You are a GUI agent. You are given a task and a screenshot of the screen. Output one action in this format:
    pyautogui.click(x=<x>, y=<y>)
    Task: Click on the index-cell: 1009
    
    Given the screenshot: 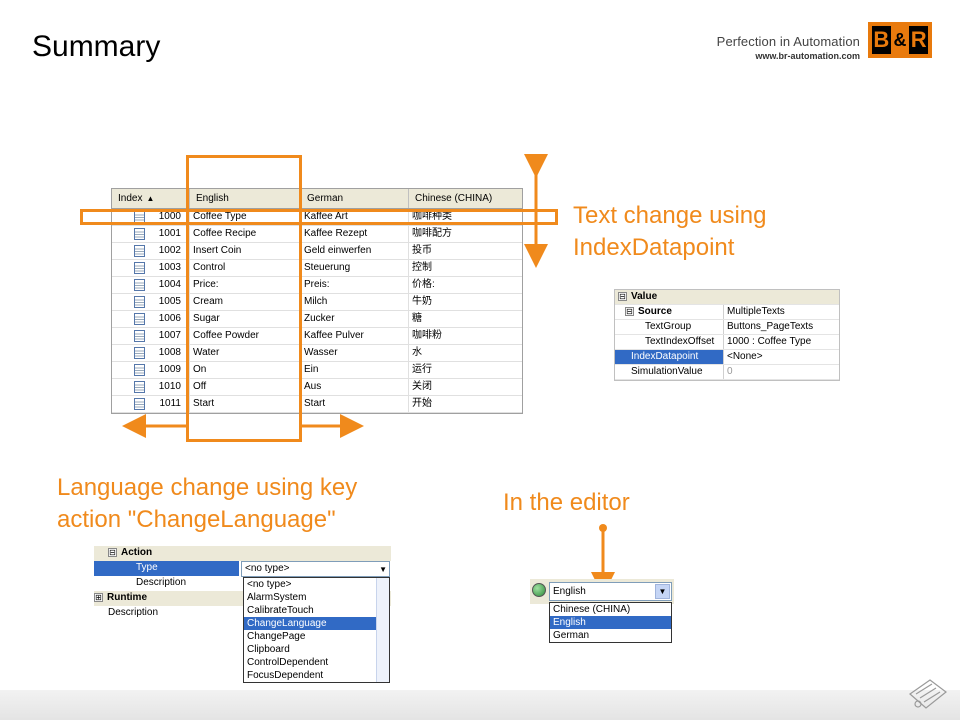 What is the action you would take?
    pyautogui.click(x=151, y=370)
    